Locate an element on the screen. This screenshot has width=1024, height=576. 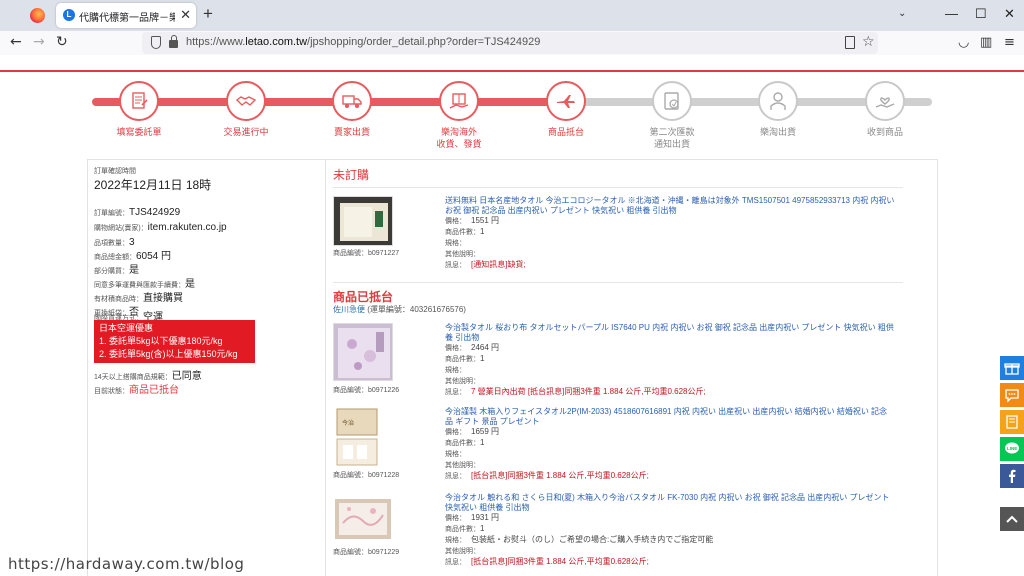
message-line: 訊息： [通知訊息]缺貨; is located at coordinates (485, 264).